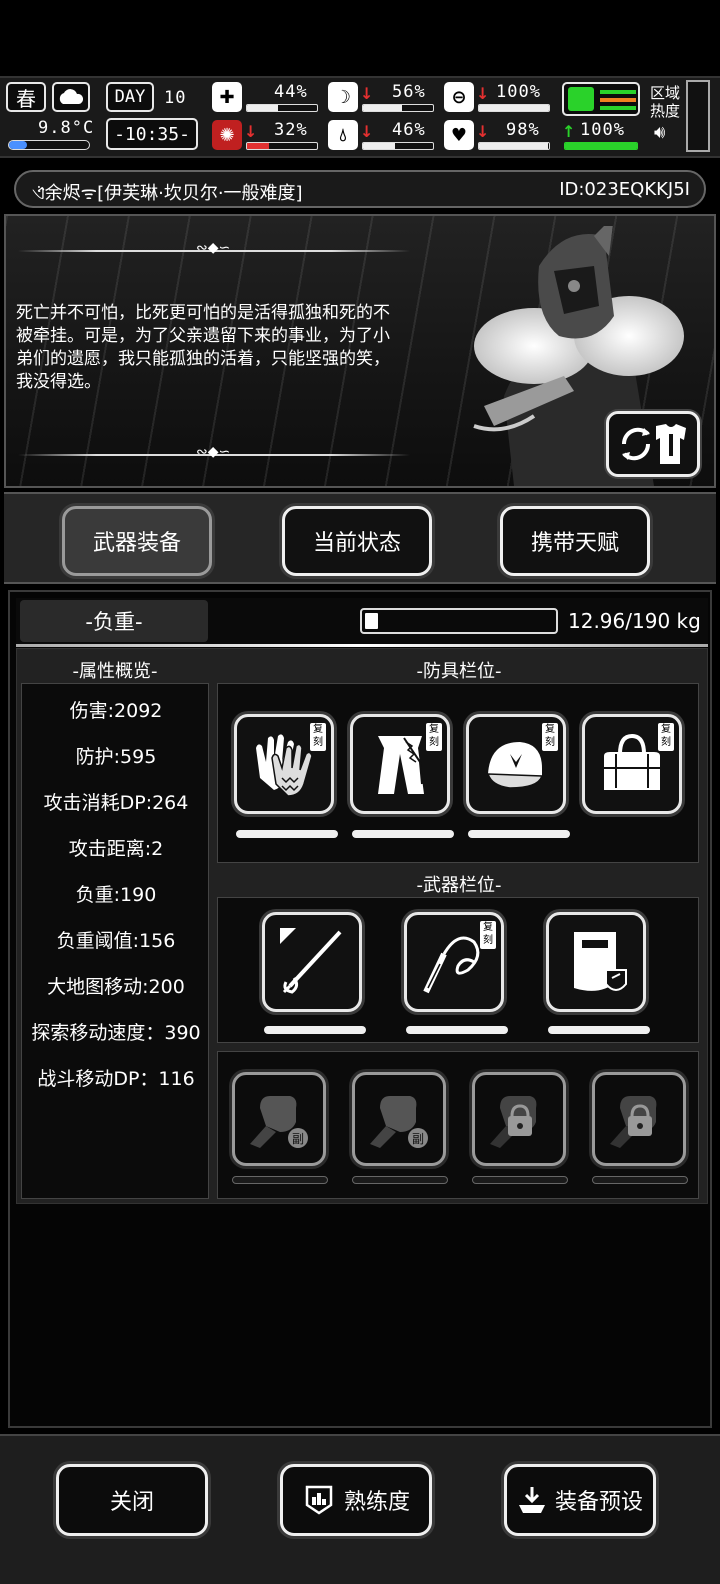 This screenshot has width=720, height=1584. I want to click on secondary-slot-4-locked, so click(639, 1119).